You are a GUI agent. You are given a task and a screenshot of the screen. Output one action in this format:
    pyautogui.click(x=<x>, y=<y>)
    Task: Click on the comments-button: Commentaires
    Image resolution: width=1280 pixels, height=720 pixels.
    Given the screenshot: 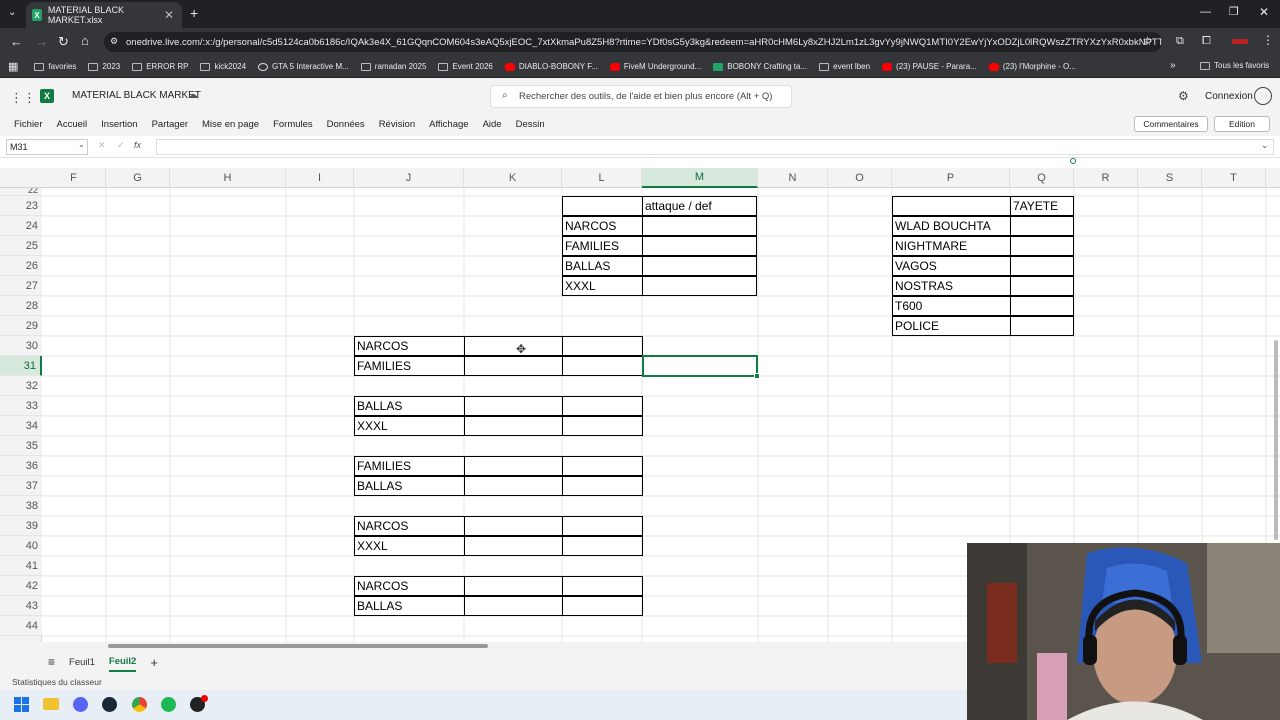 What is the action you would take?
    pyautogui.click(x=1171, y=124)
    